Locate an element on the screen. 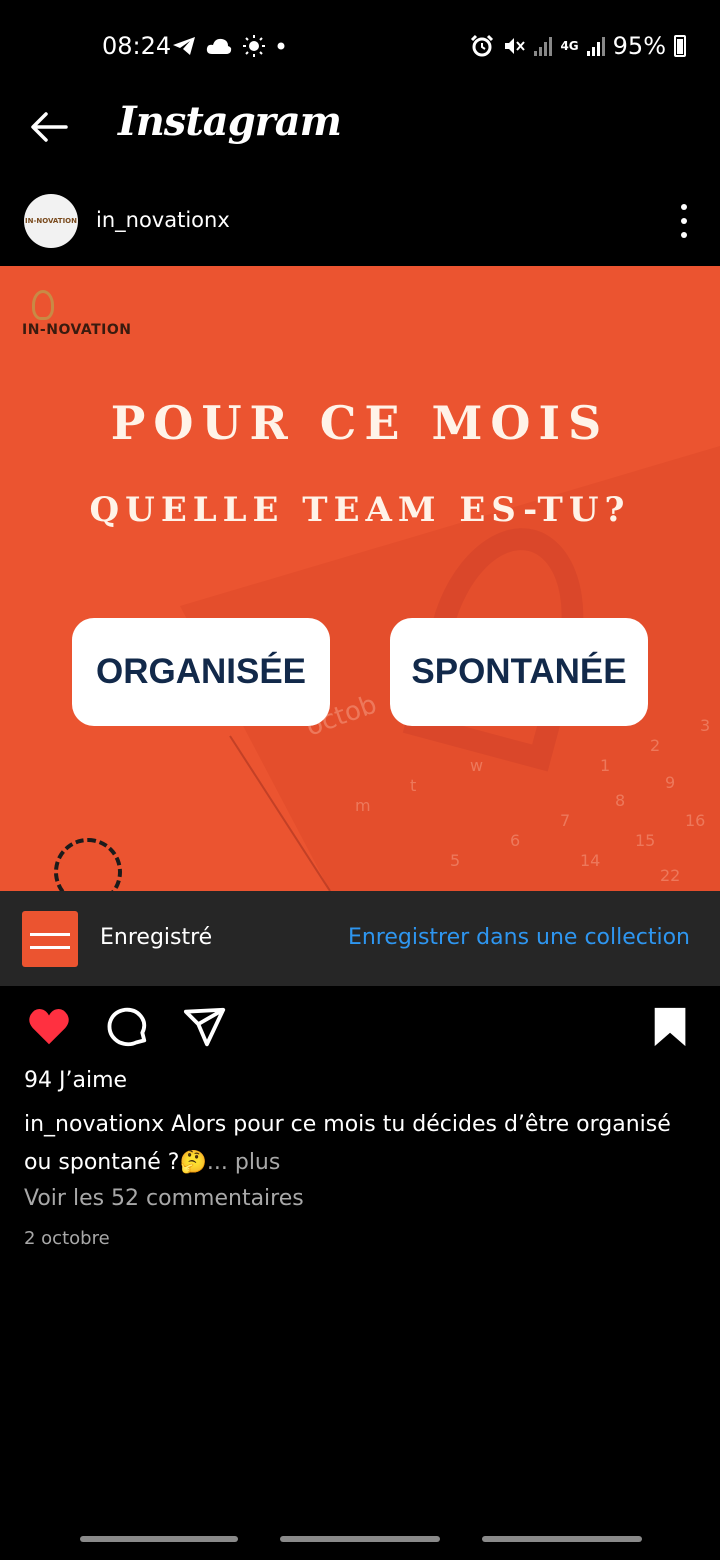 The height and width of the screenshot is (1560, 720). view-comments-link: Voir les 52 commentaires is located at coordinates (164, 1198).